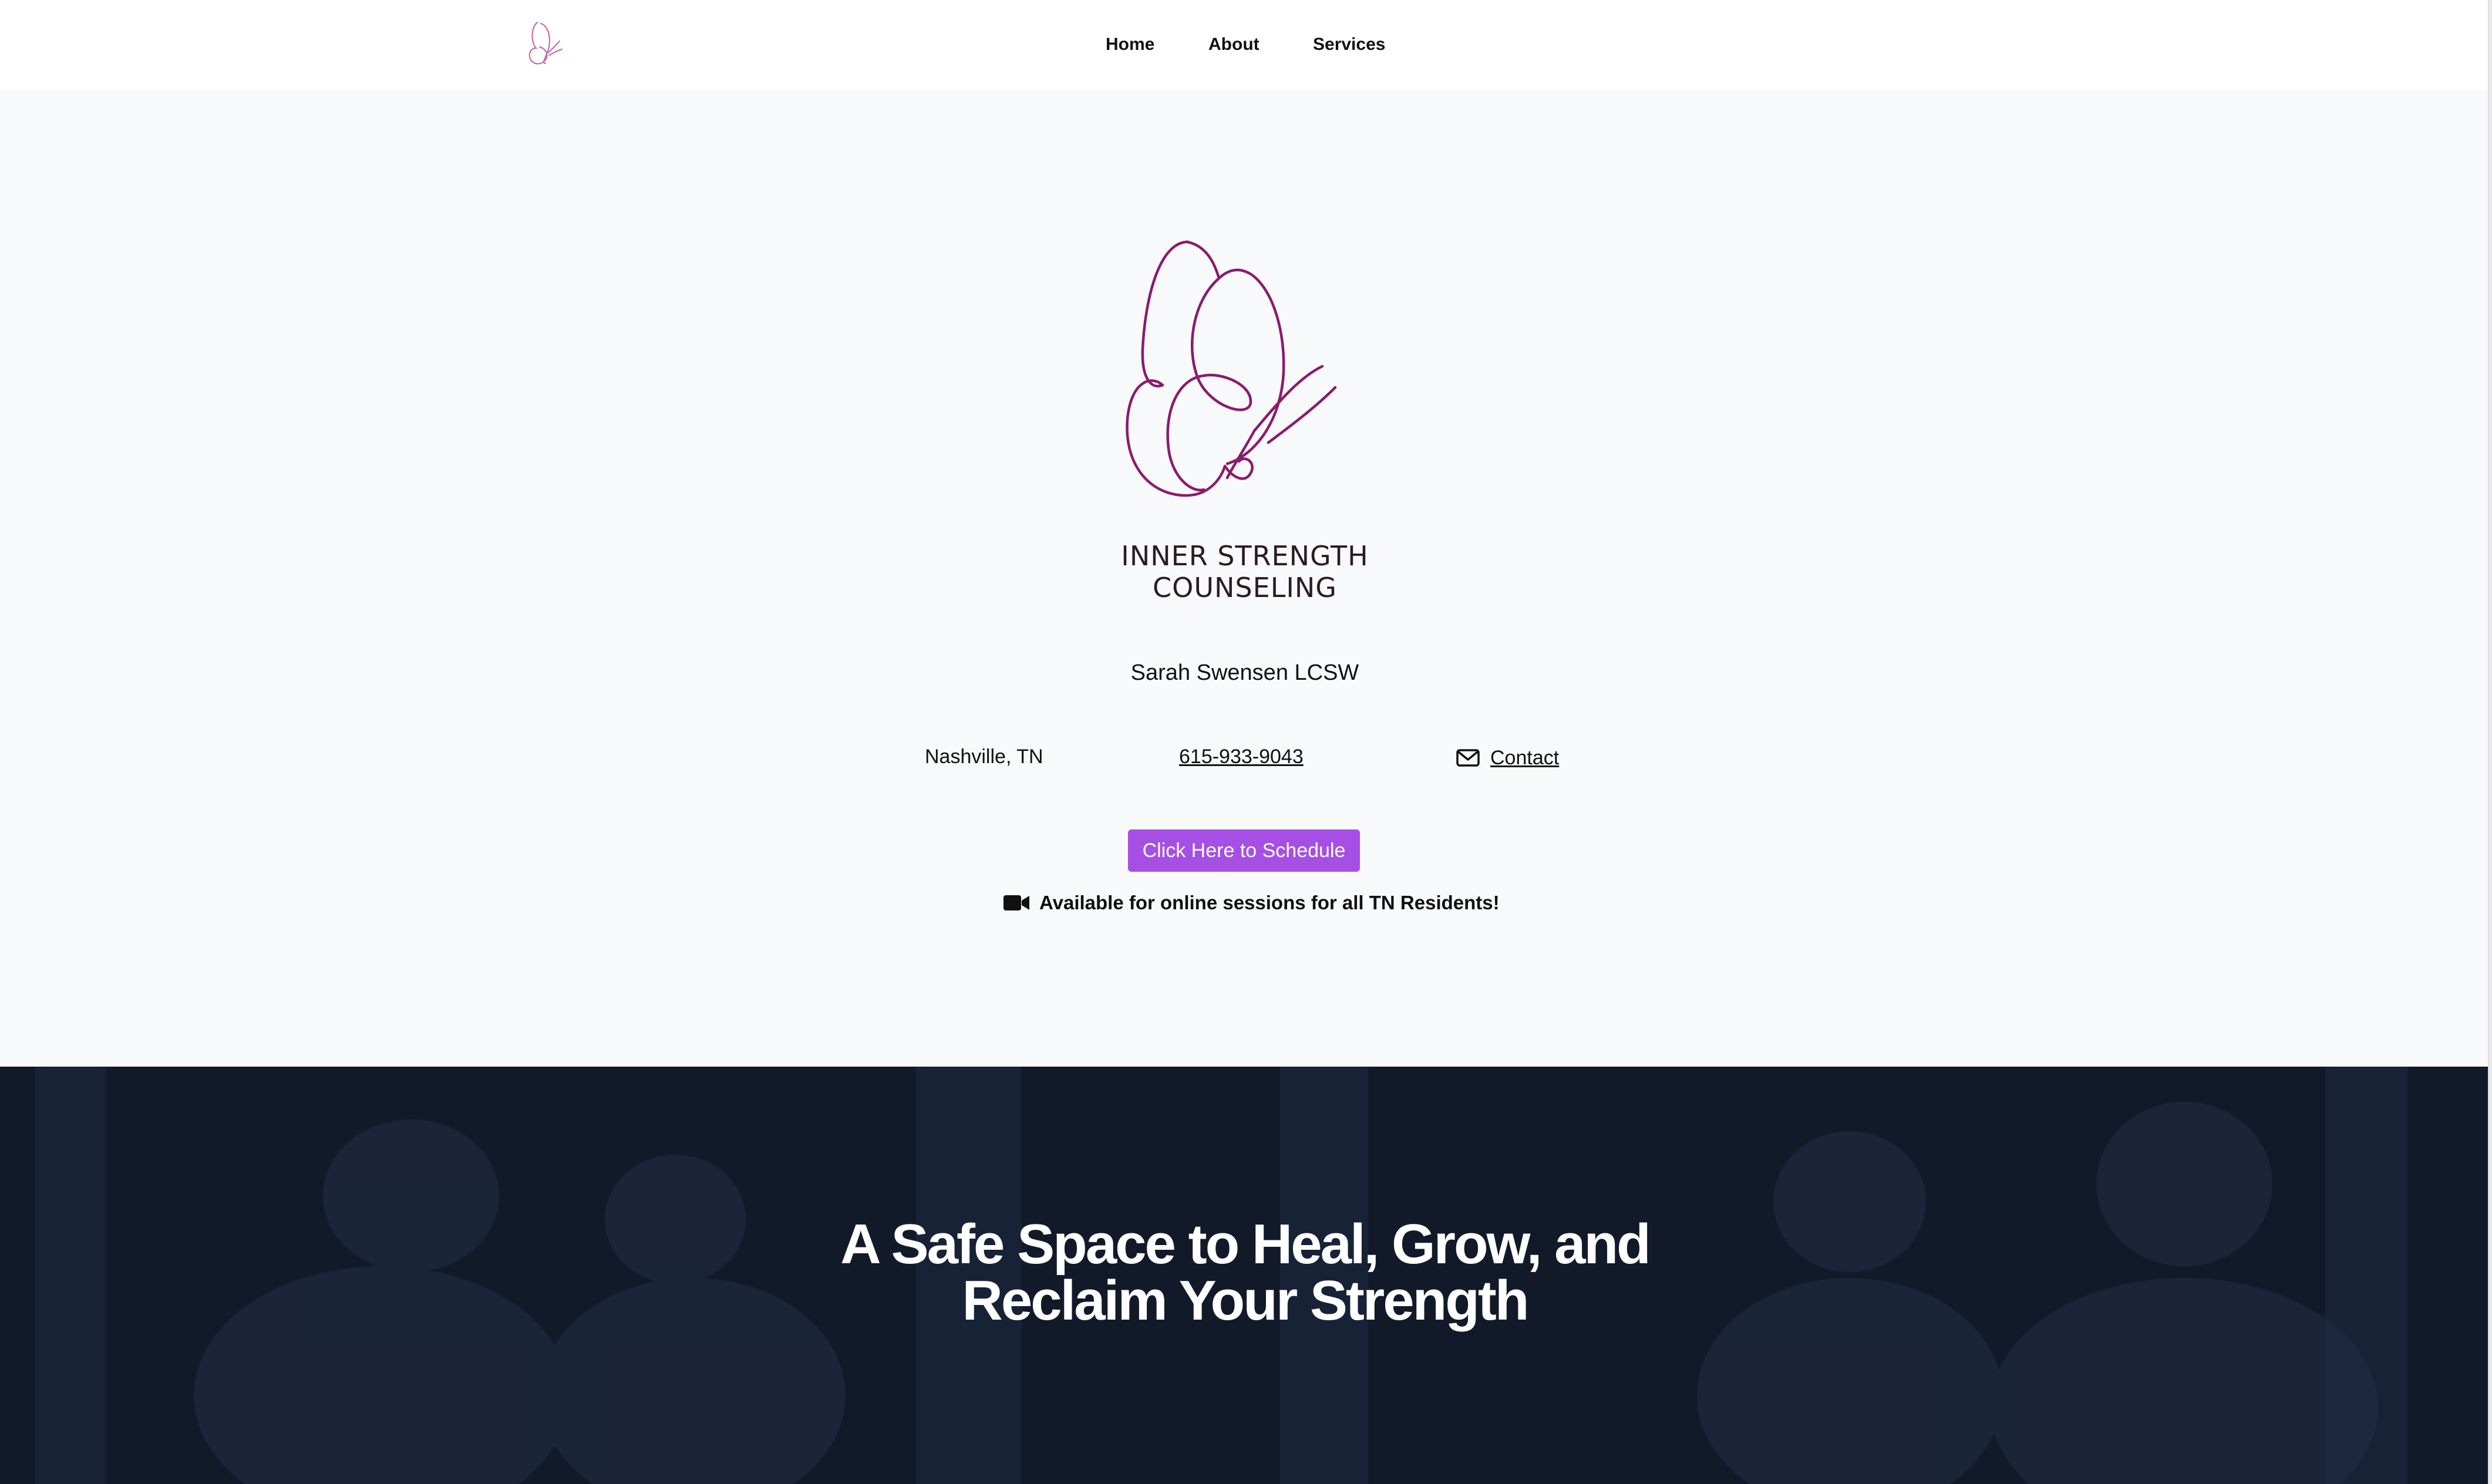 The width and height of the screenshot is (2492, 1484). I want to click on brand-name-line1: INNER STRENGTH, so click(1245, 556).